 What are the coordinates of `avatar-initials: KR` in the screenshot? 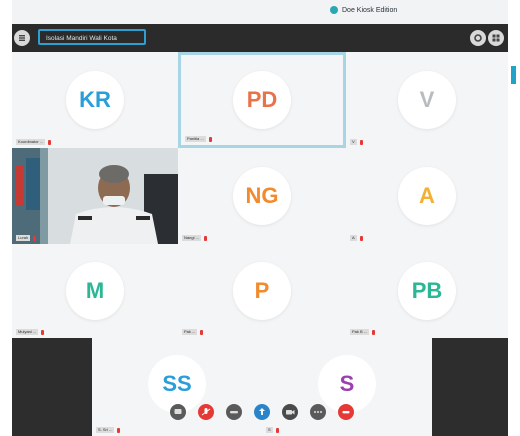 It's located at (95, 99).